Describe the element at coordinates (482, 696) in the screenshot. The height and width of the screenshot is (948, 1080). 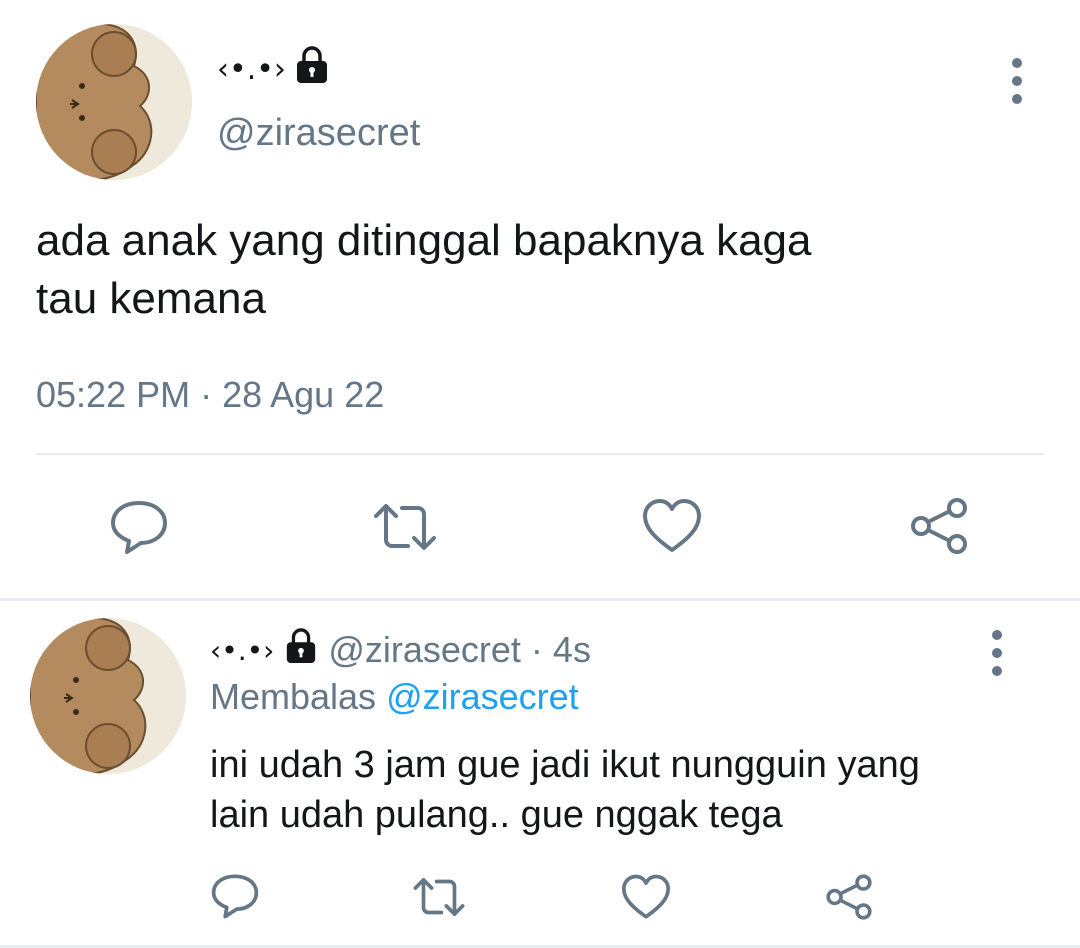
I see `replying-mention-link: @zirasecret` at that location.